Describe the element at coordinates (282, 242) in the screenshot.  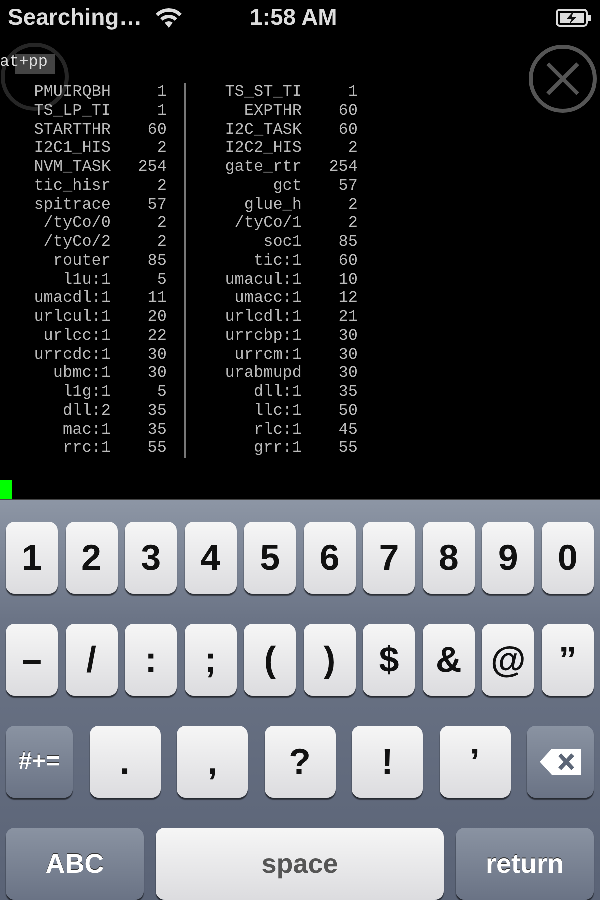
I see `process-name: soc1` at that location.